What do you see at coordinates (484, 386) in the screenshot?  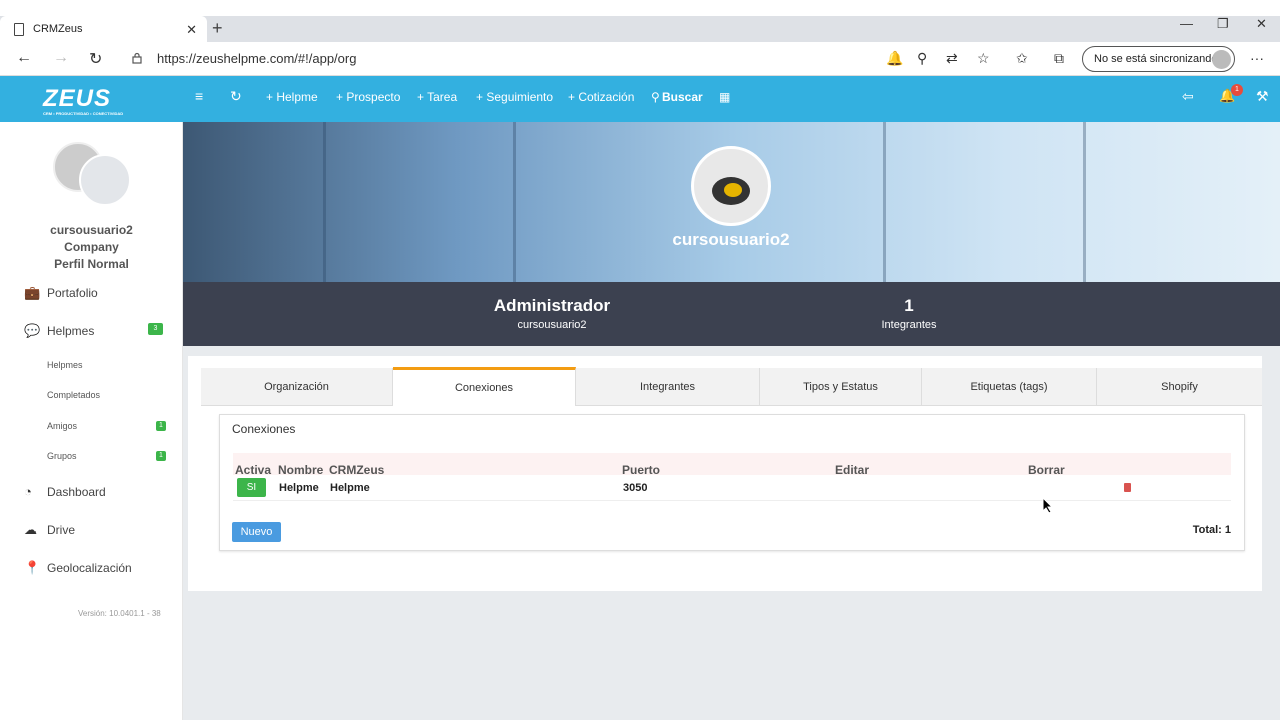 I see `tab-conexiones: Conexiones` at bounding box center [484, 386].